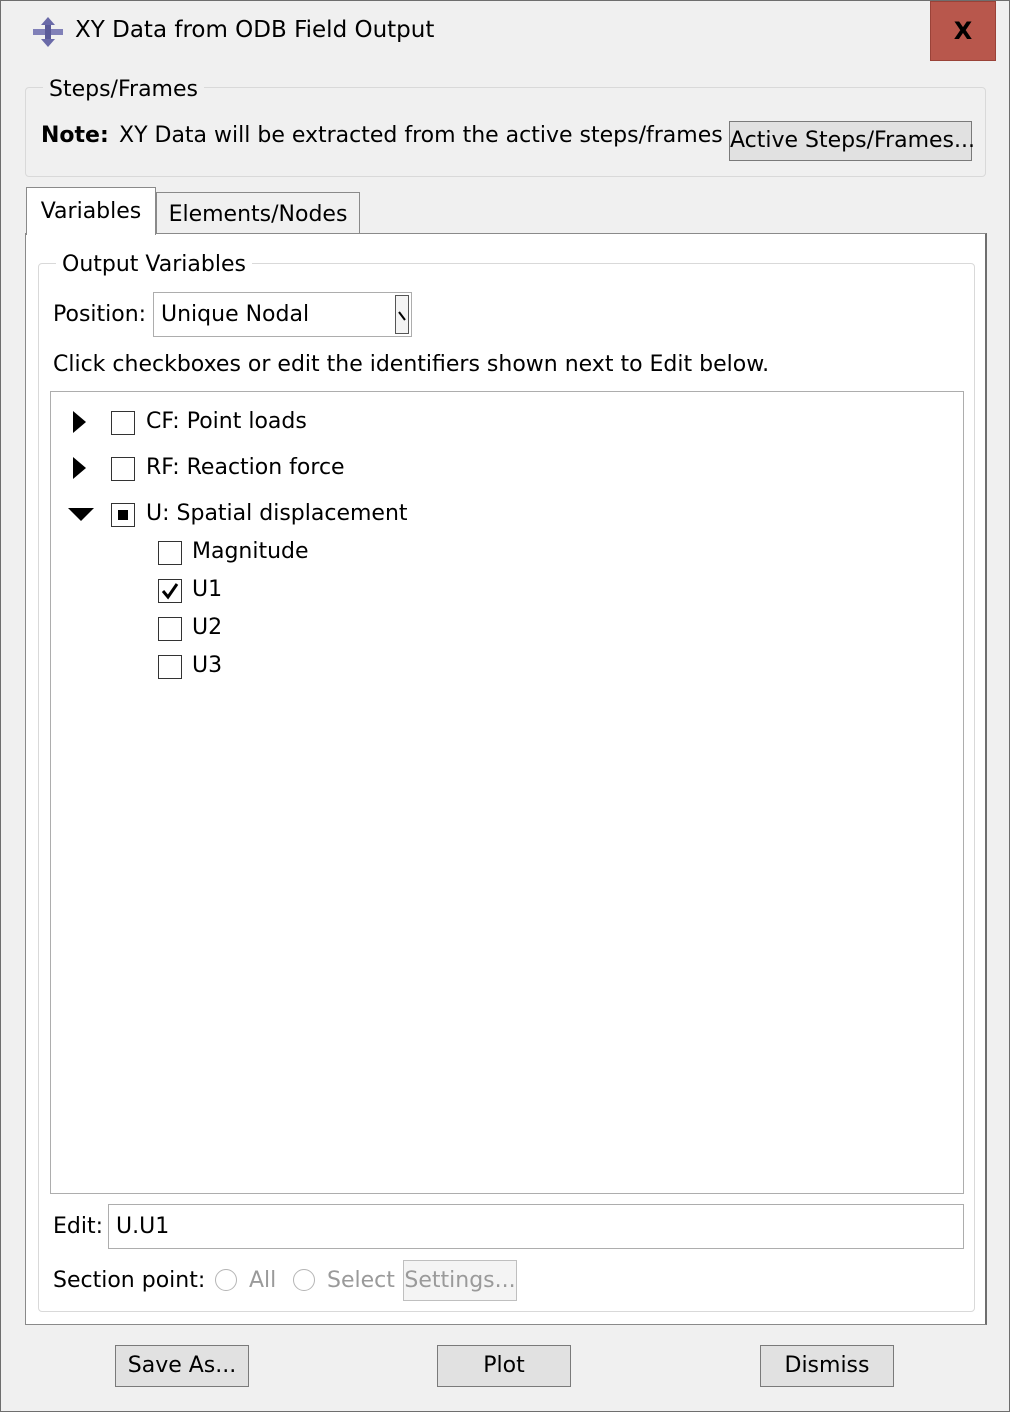  I want to click on radio-all-label: All, so click(263, 1280).